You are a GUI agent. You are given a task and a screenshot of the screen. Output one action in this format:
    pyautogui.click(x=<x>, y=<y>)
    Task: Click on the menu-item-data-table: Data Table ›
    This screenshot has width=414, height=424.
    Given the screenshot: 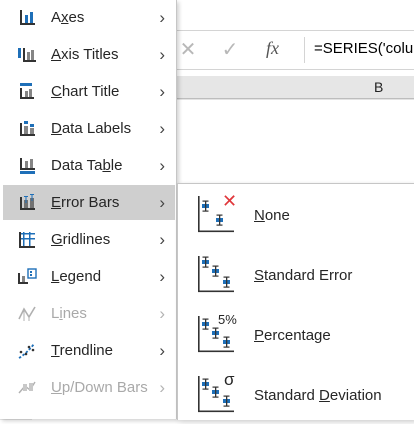 What is the action you would take?
    pyautogui.click(x=89, y=165)
    